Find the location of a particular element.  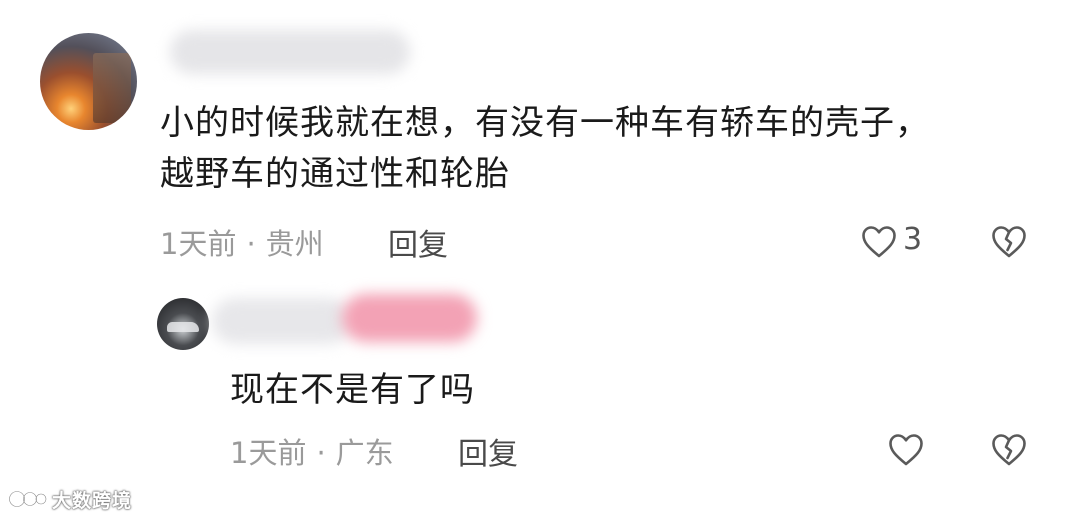

reply-button: 回复 is located at coordinates (418, 242).